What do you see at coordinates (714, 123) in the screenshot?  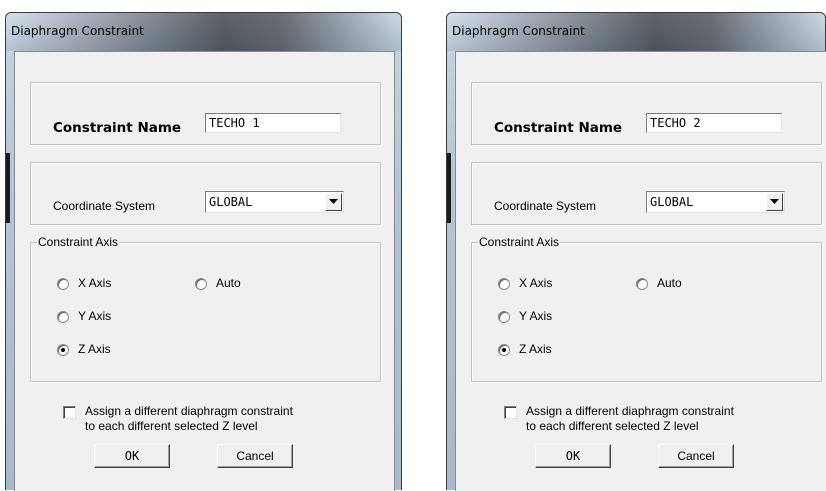 I see `constraint-name-input: TECHO 2` at bounding box center [714, 123].